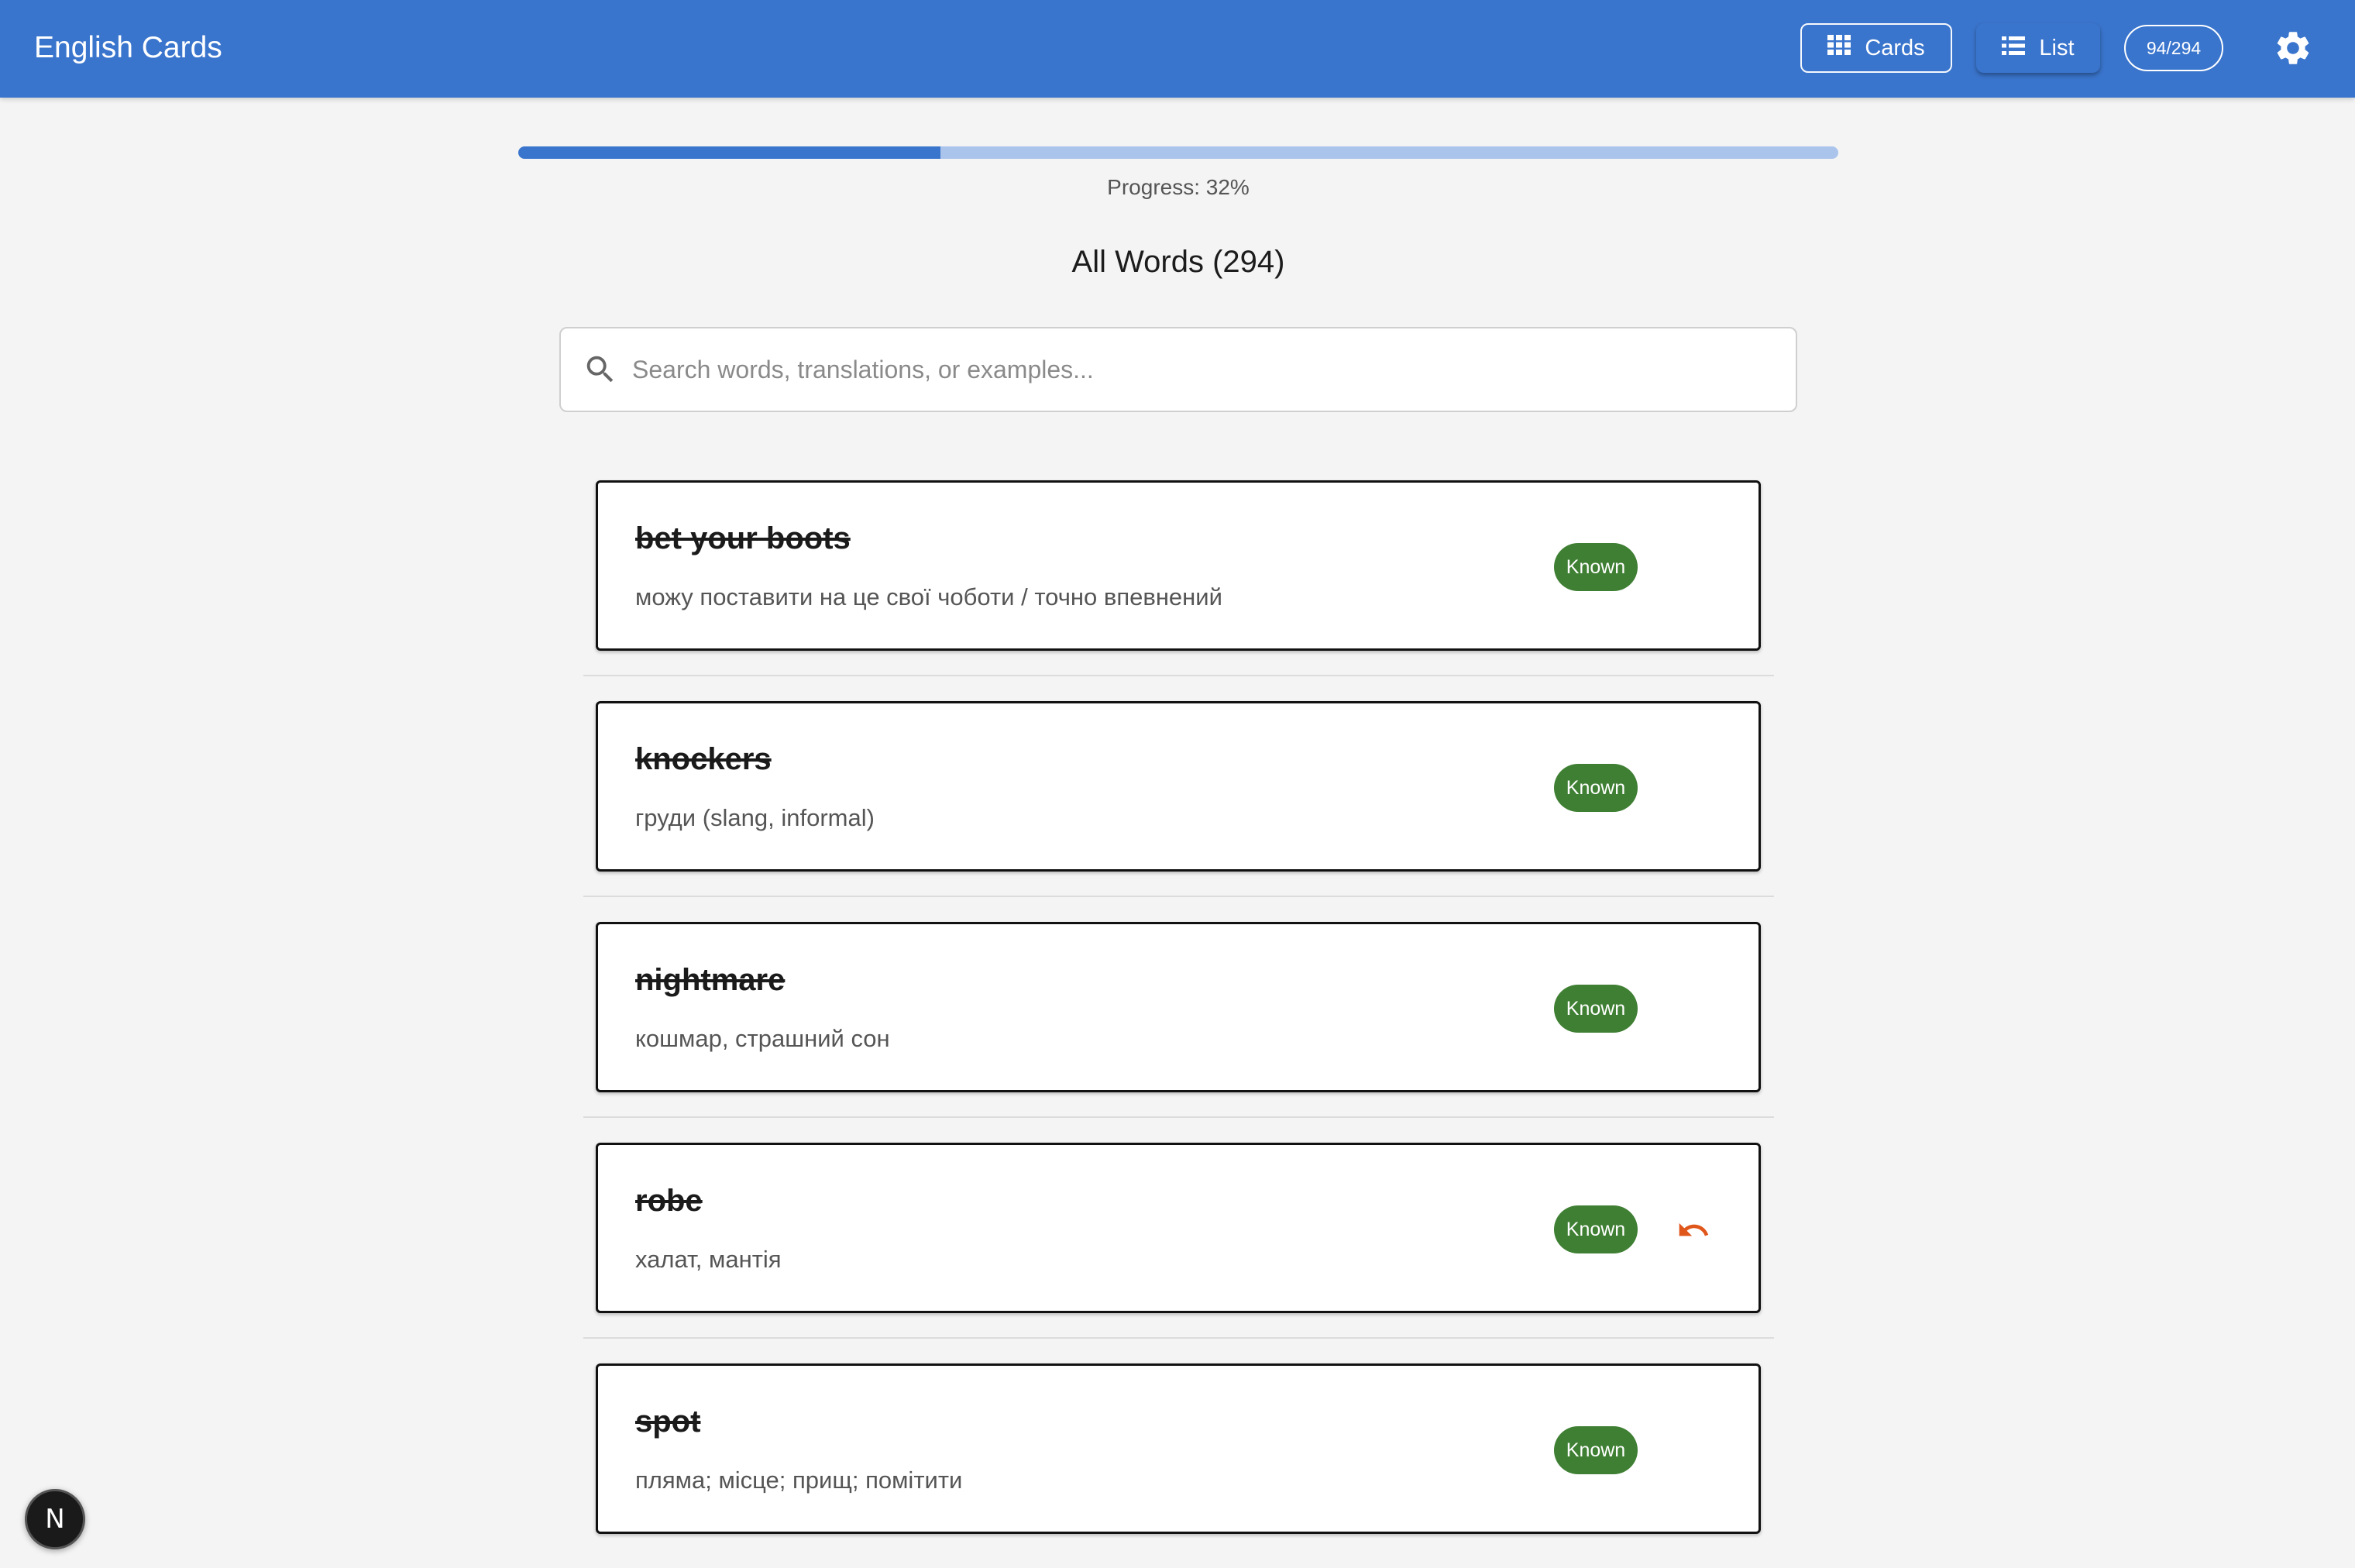 The image size is (2355, 1568). What do you see at coordinates (1693, 1230) in the screenshot?
I see `undo-icon` at bounding box center [1693, 1230].